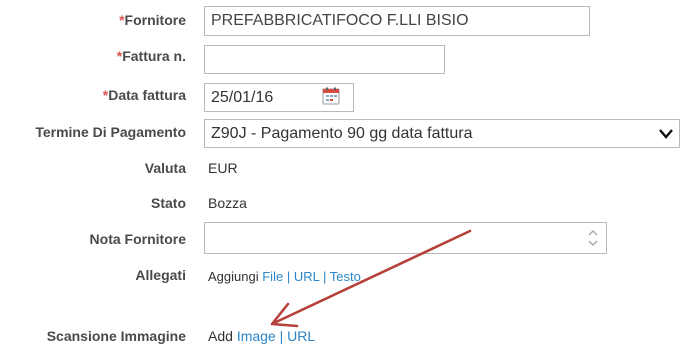 The width and height of the screenshot is (680, 349). Describe the element at coordinates (165, 168) in the screenshot. I see `valuta-label: Valuta` at that location.